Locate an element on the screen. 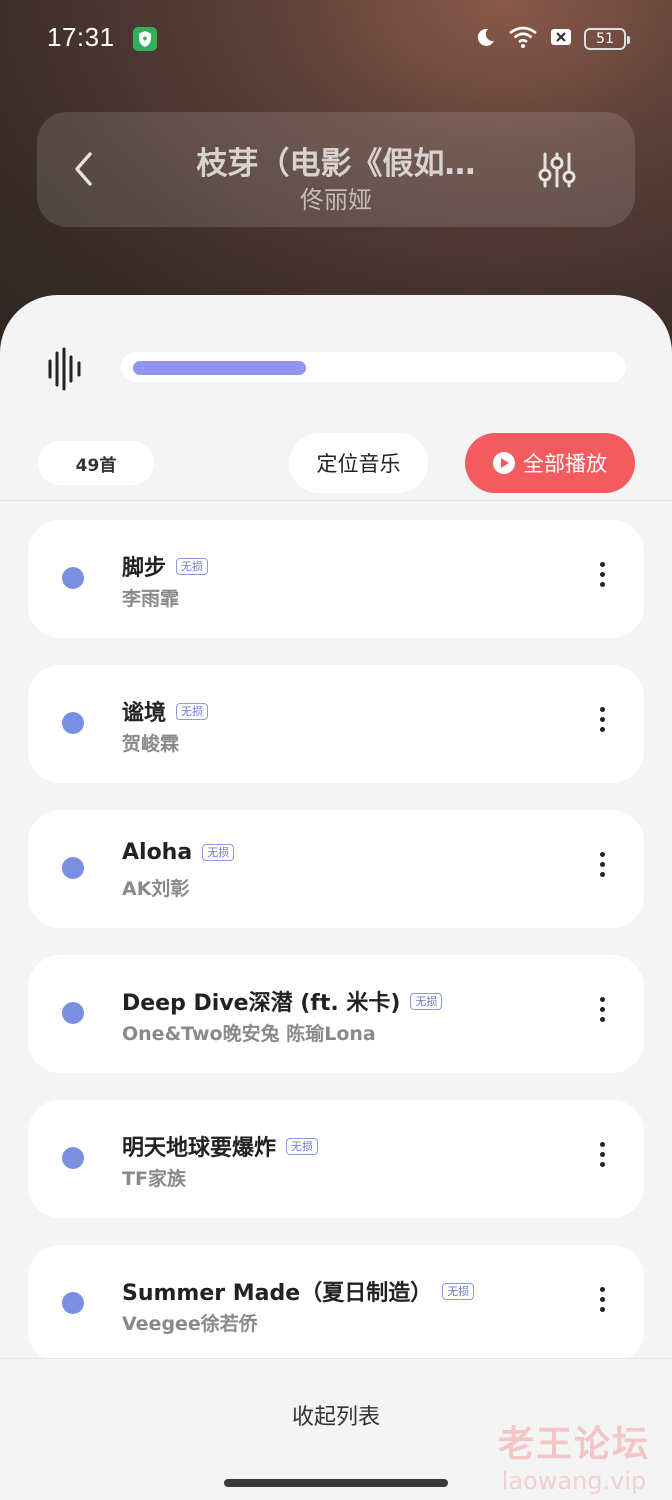 The height and width of the screenshot is (1500, 672). shield-icon is located at coordinates (145, 39).